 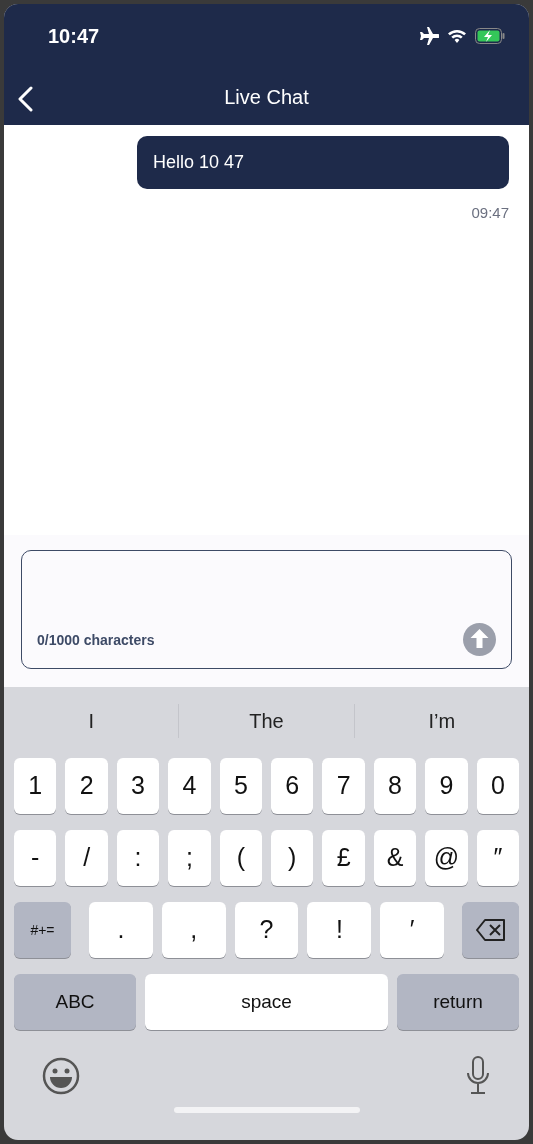 What do you see at coordinates (498, 786) in the screenshot?
I see `key: 0` at bounding box center [498, 786].